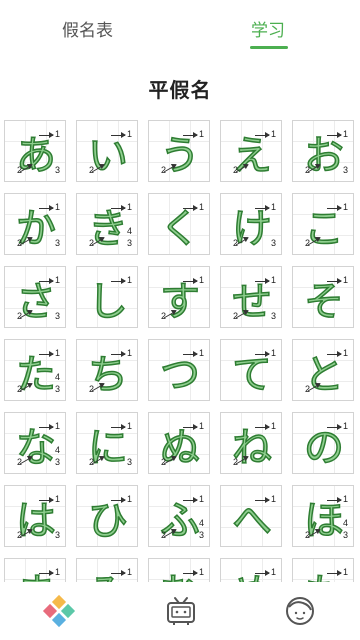 The width and height of the screenshot is (360, 640). What do you see at coordinates (35, 224) in the screenshot?
I see `kana-cell: か123` at bounding box center [35, 224].